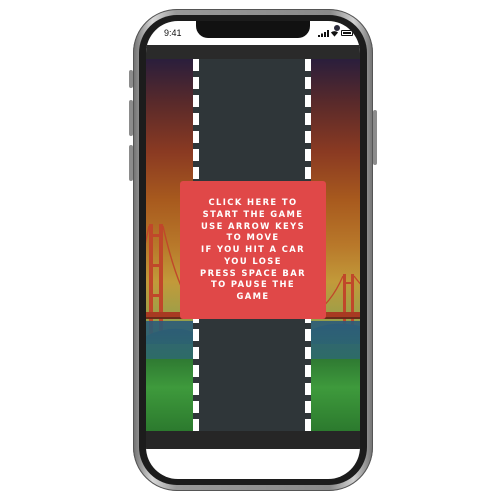 Image resolution: width=500 pixels, height=500 pixels. I want to click on wifi-icon, so click(334, 34).